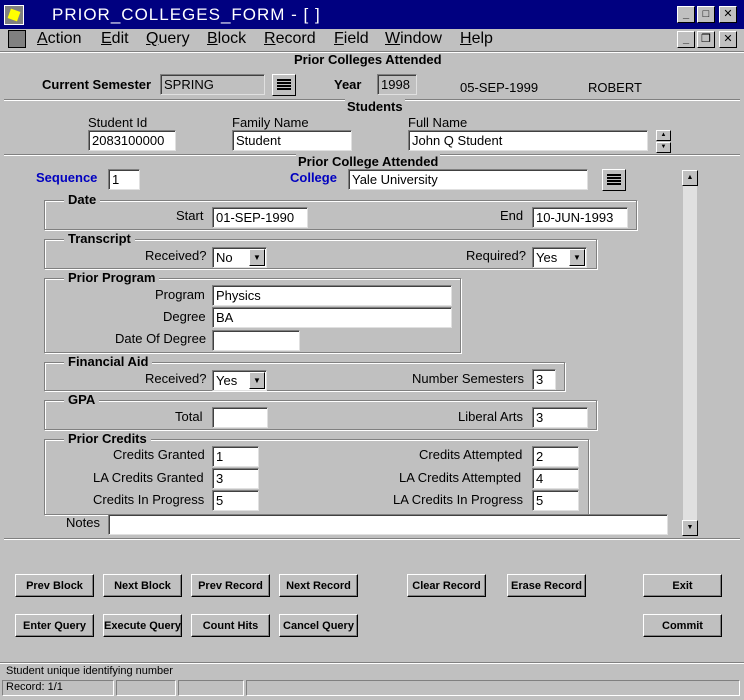 The image size is (744, 700). Describe the element at coordinates (240, 417) in the screenshot. I see `gpa-total-field` at that location.